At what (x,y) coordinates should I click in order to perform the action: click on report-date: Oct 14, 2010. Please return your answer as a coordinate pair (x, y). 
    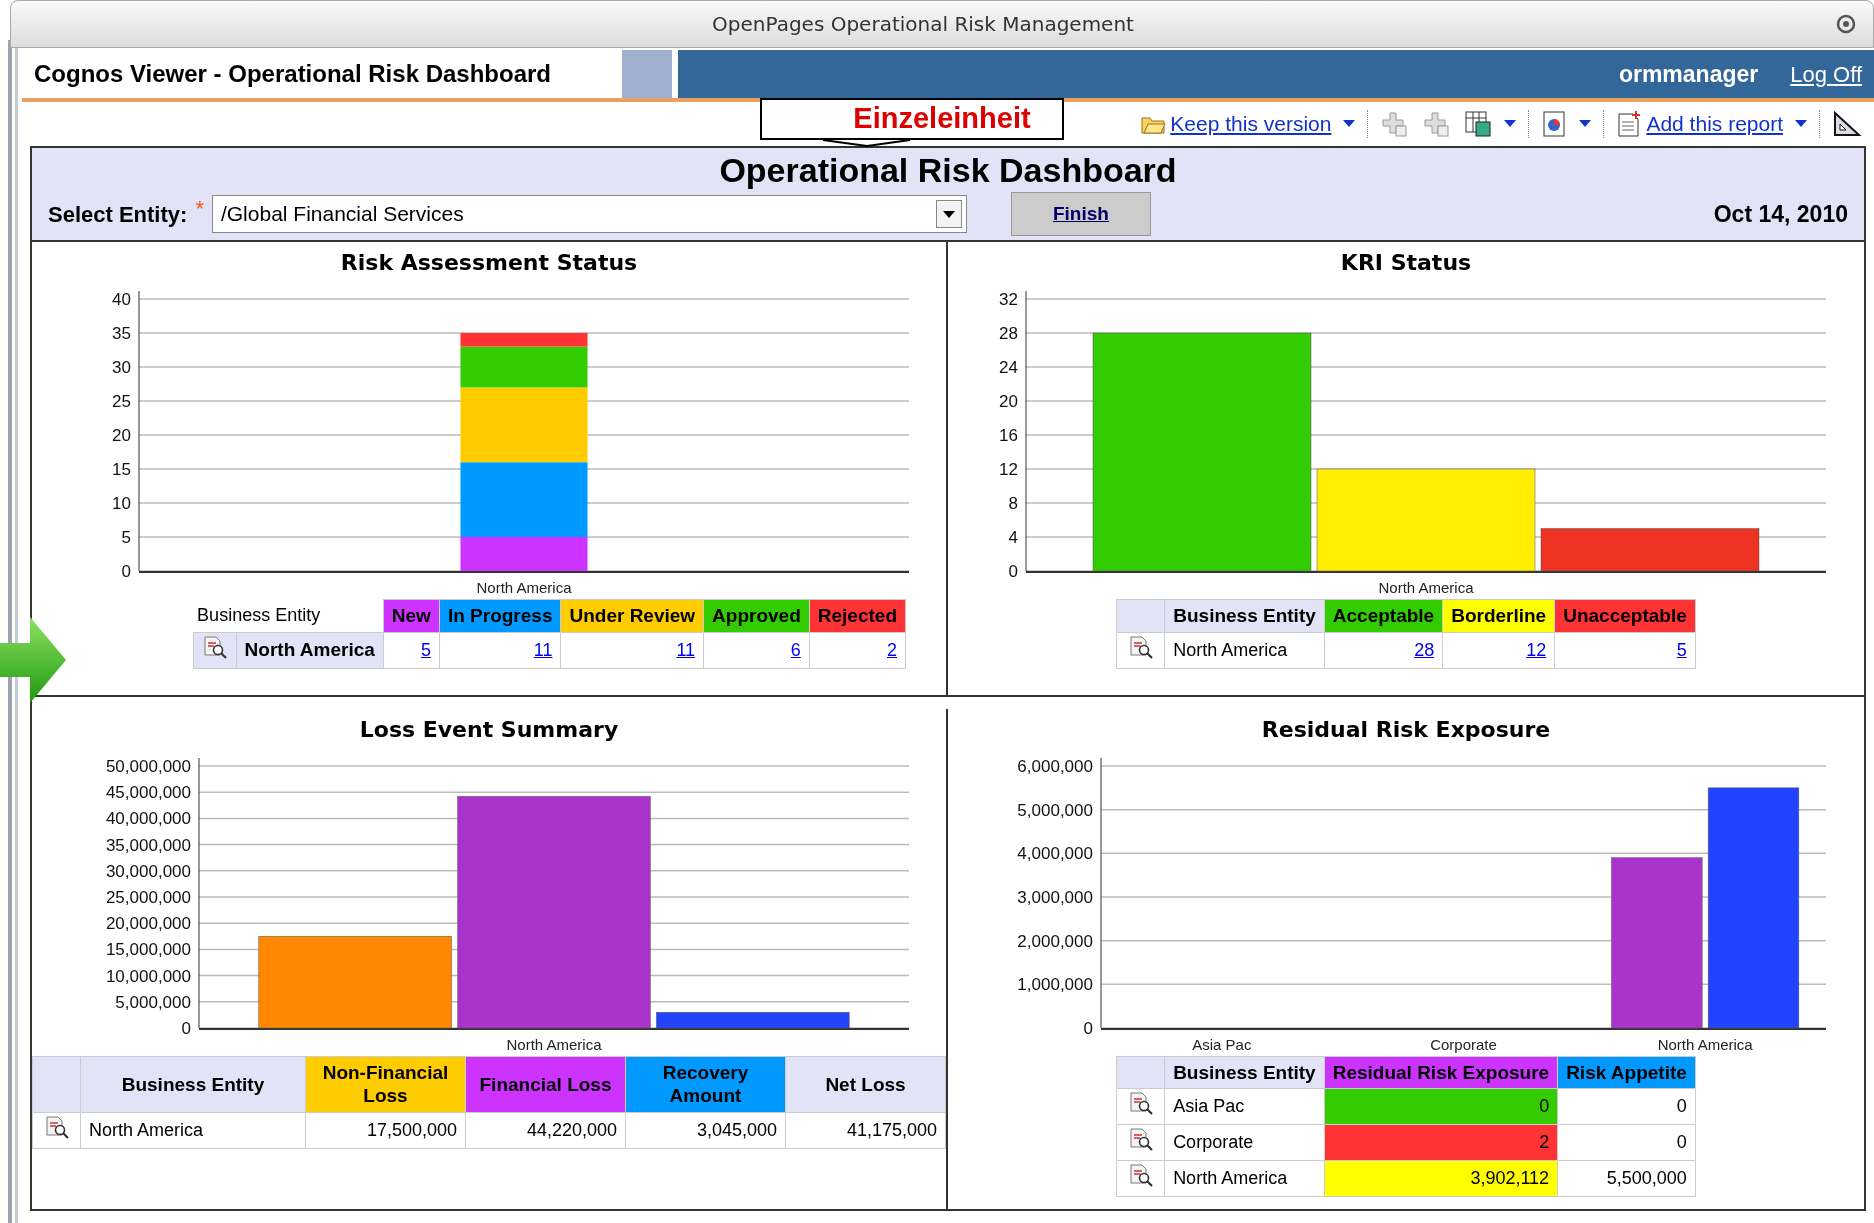
    Looking at the image, I should click on (1780, 214).